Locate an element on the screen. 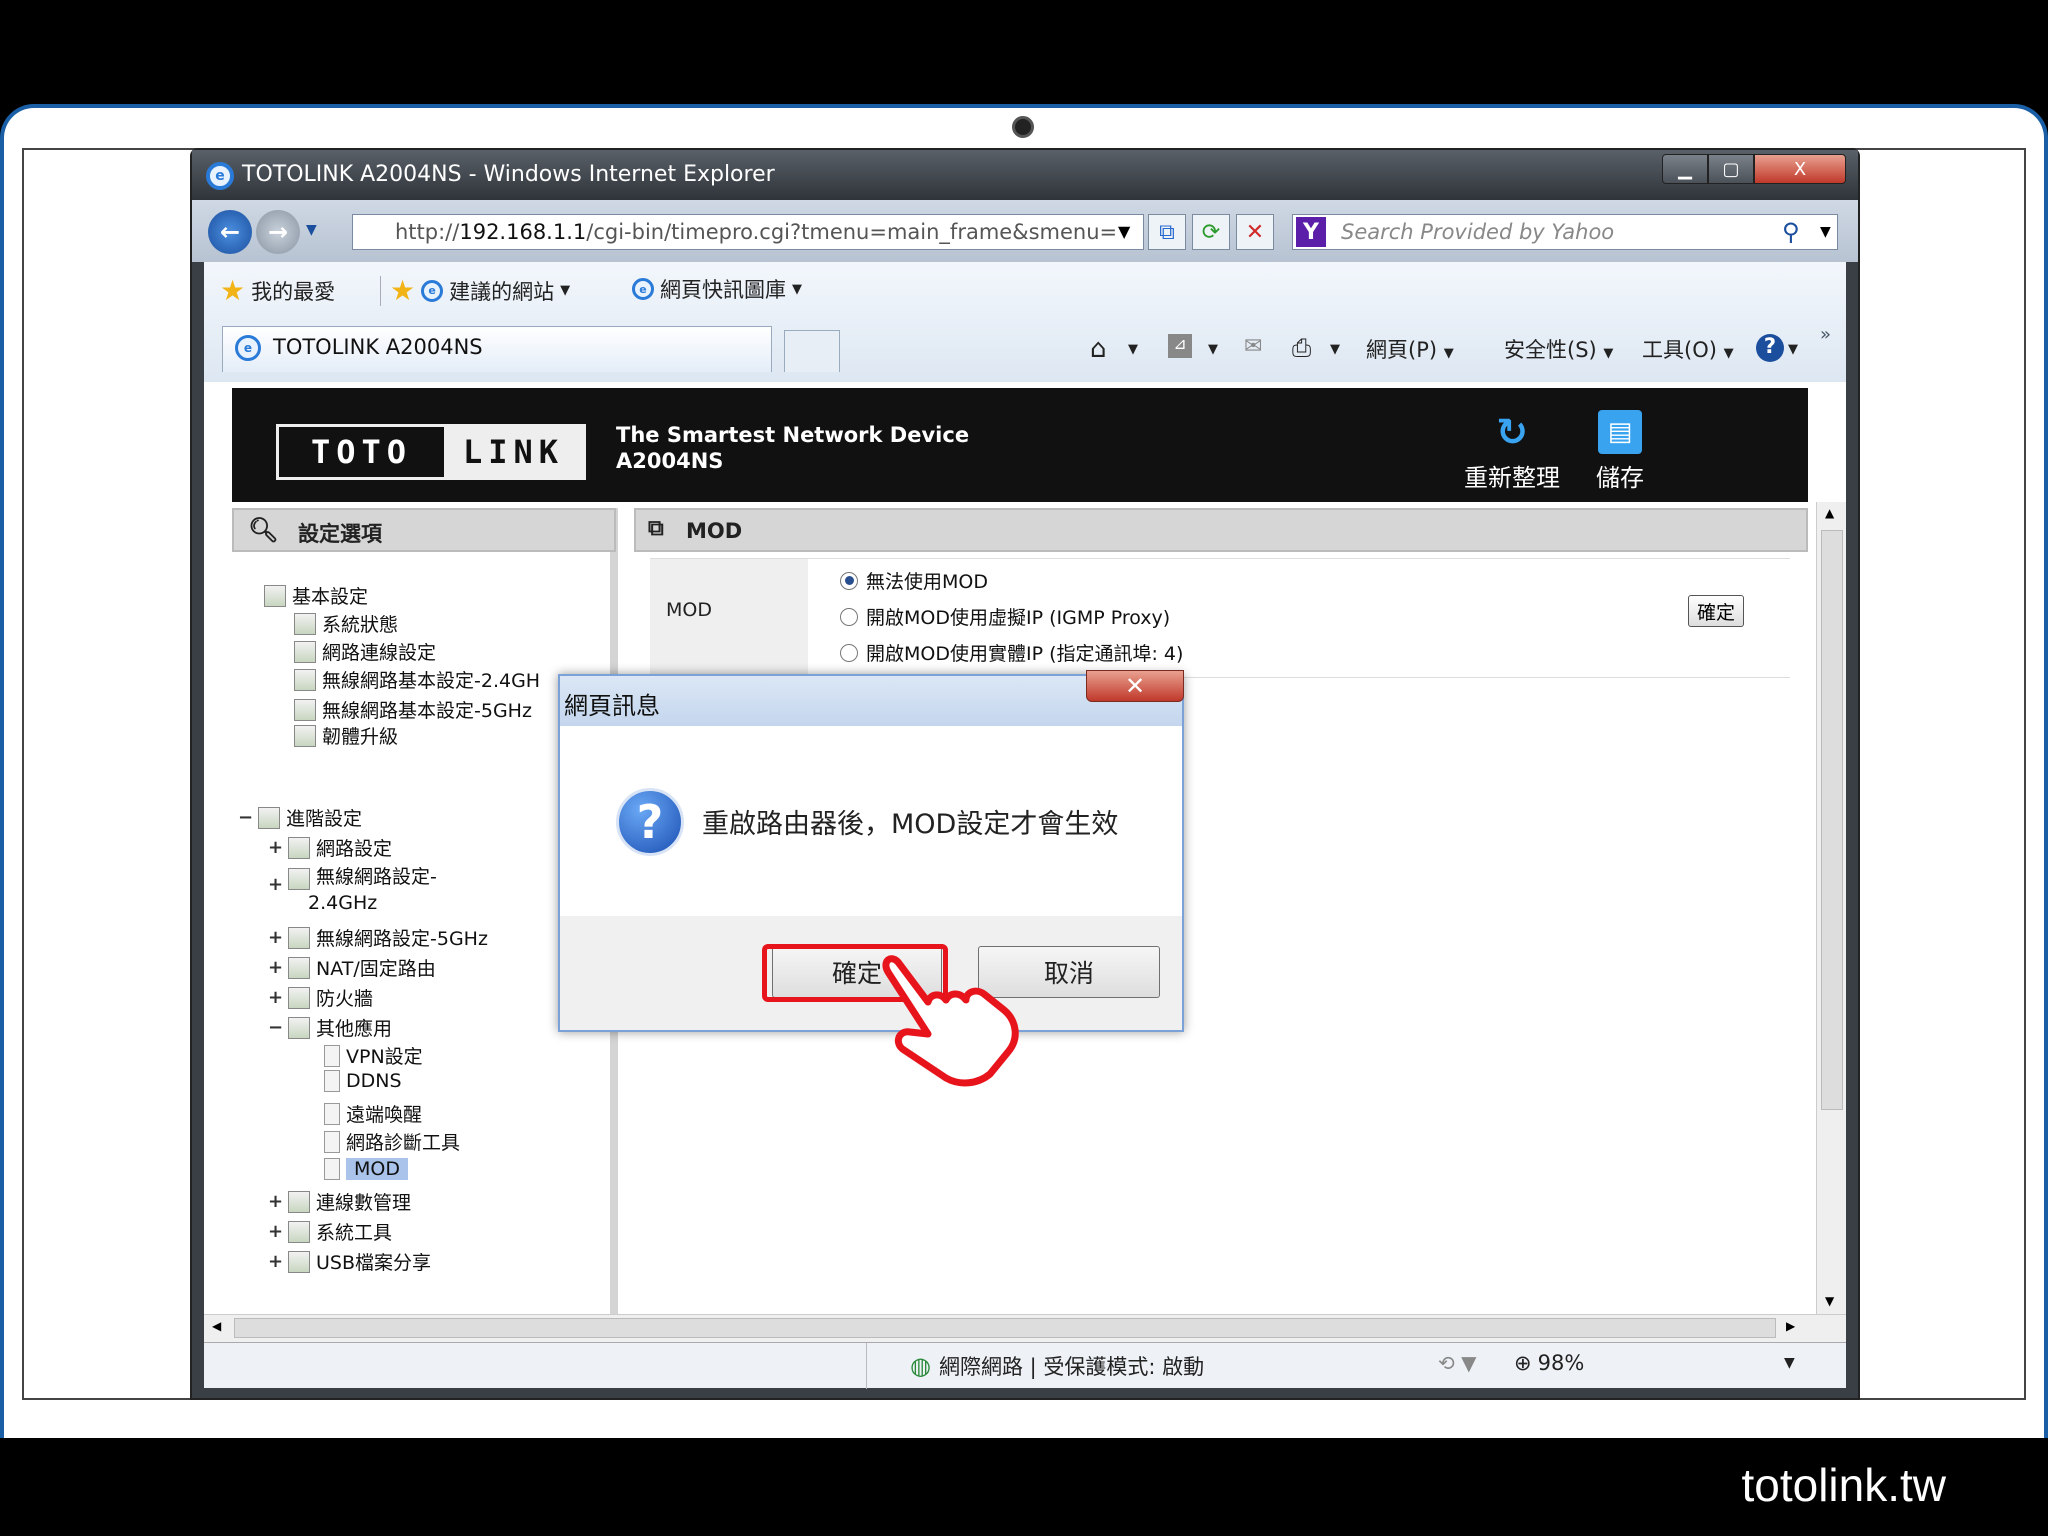  dialog-body: ? 重啟路由器後，MOD設定才會生效 is located at coordinates (871, 821).